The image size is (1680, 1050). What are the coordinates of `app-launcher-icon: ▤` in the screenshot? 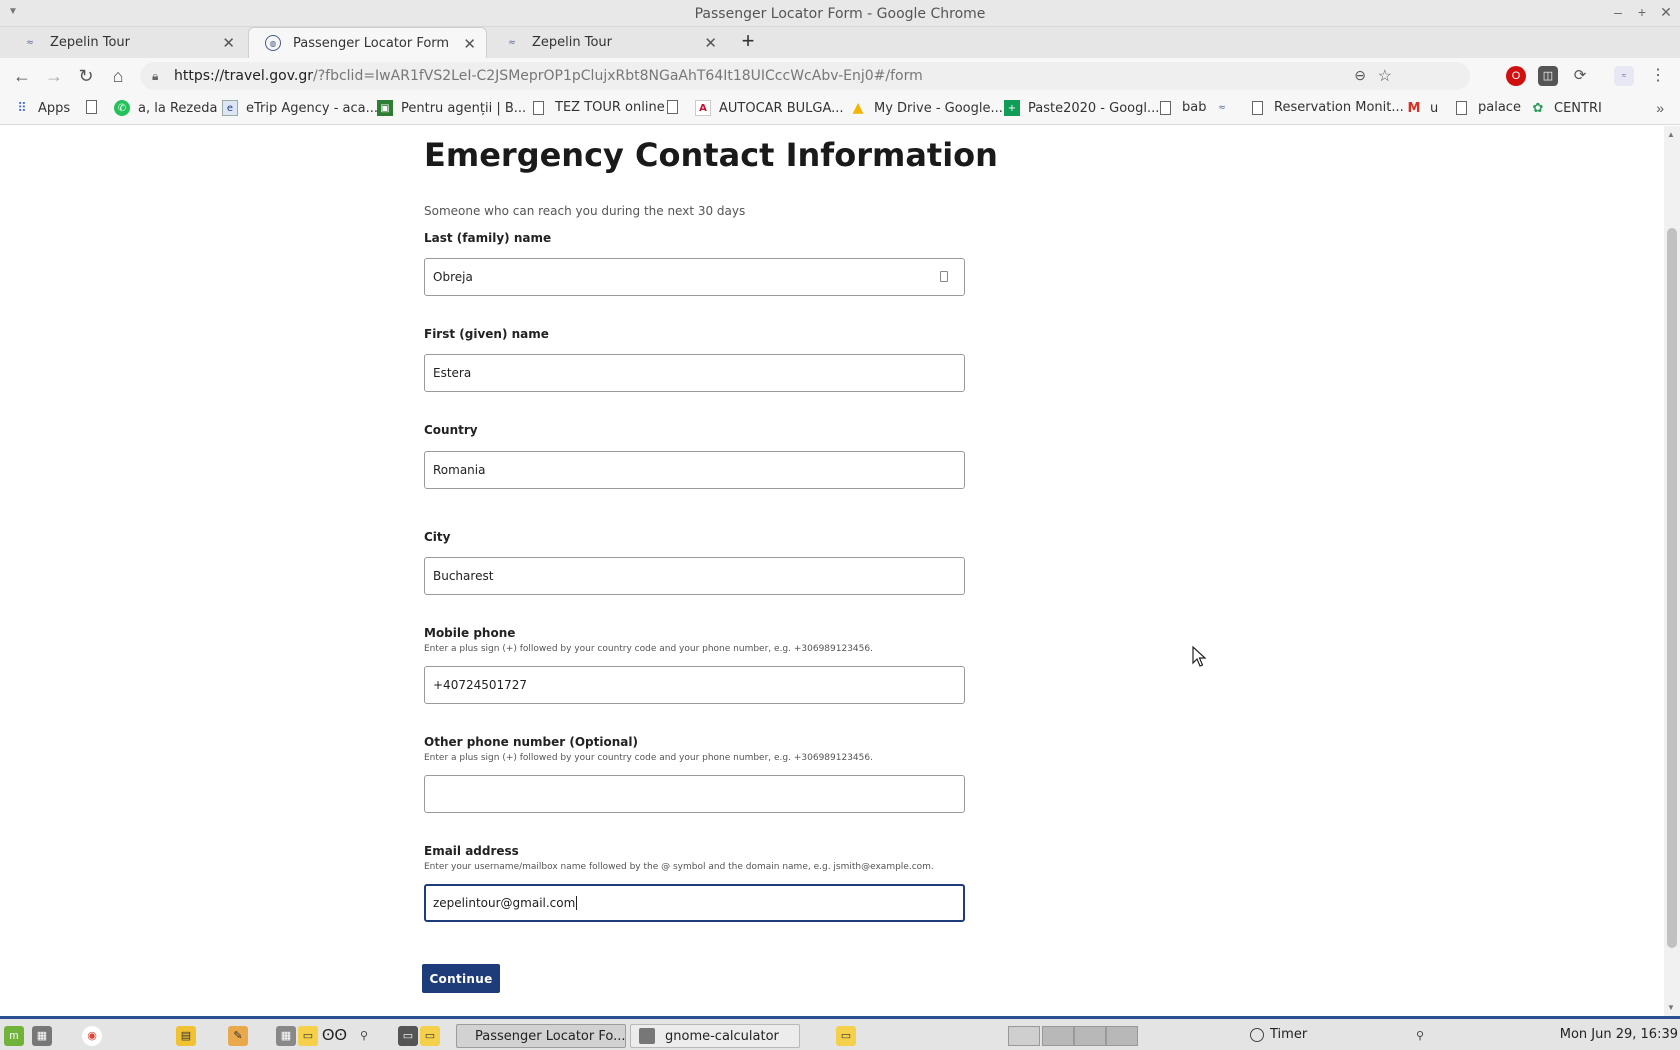 It's located at (186, 1036).